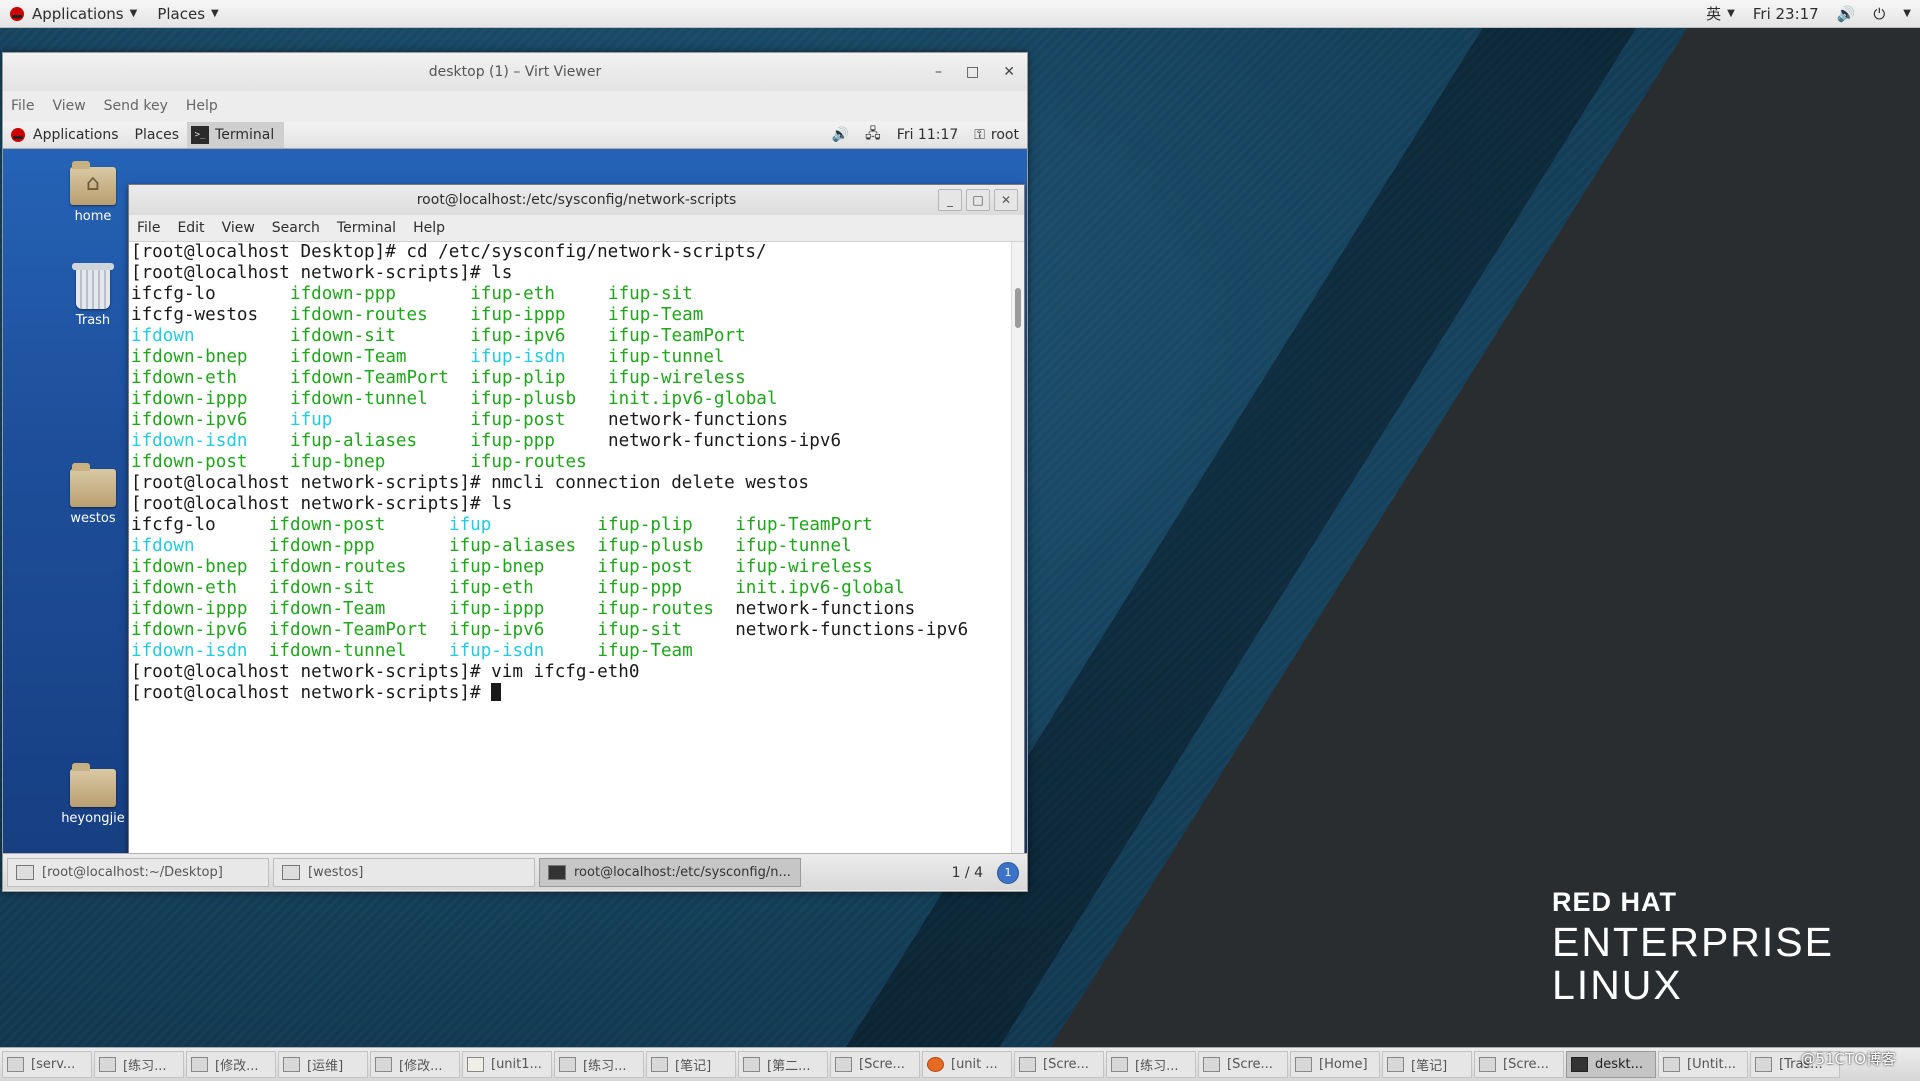 This screenshot has width=1920, height=1081. What do you see at coordinates (518, 378) in the screenshot?
I see `ls-file-entry: ifup-plip` at bounding box center [518, 378].